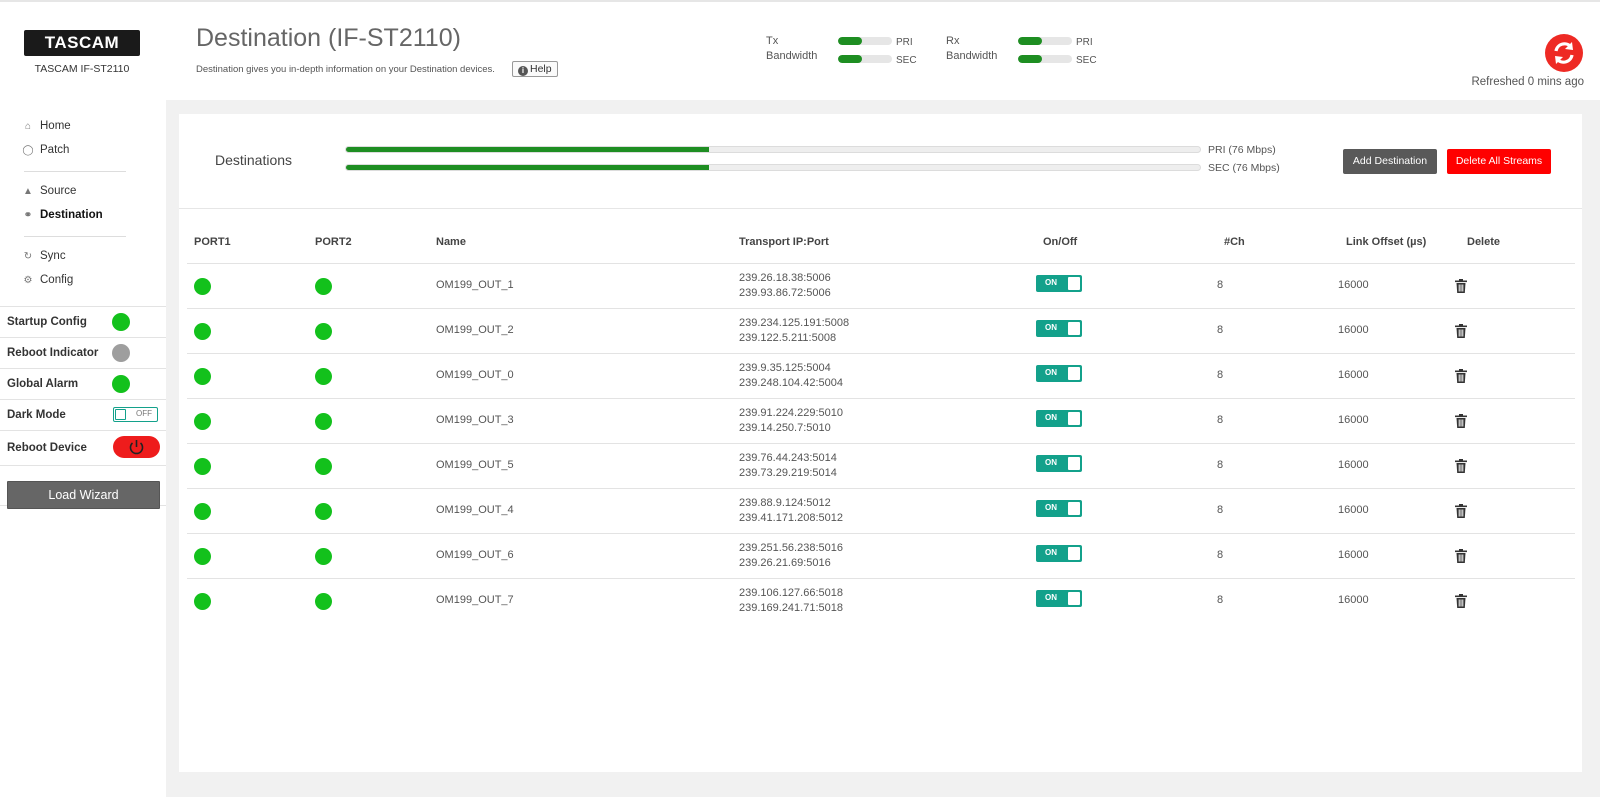  Describe the element at coordinates (1030, 41) in the screenshot. I see `rx-pri-fill` at that location.